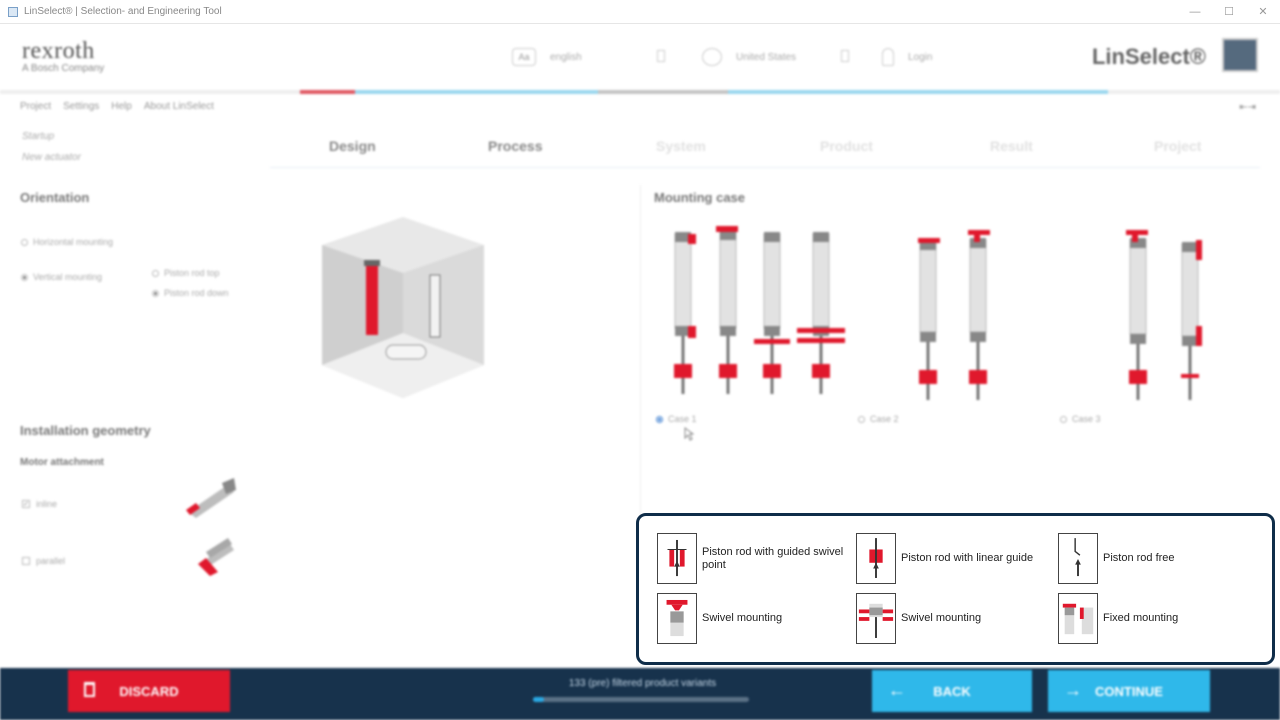  What do you see at coordinates (121, 106) in the screenshot?
I see `menu-help: Help` at bounding box center [121, 106].